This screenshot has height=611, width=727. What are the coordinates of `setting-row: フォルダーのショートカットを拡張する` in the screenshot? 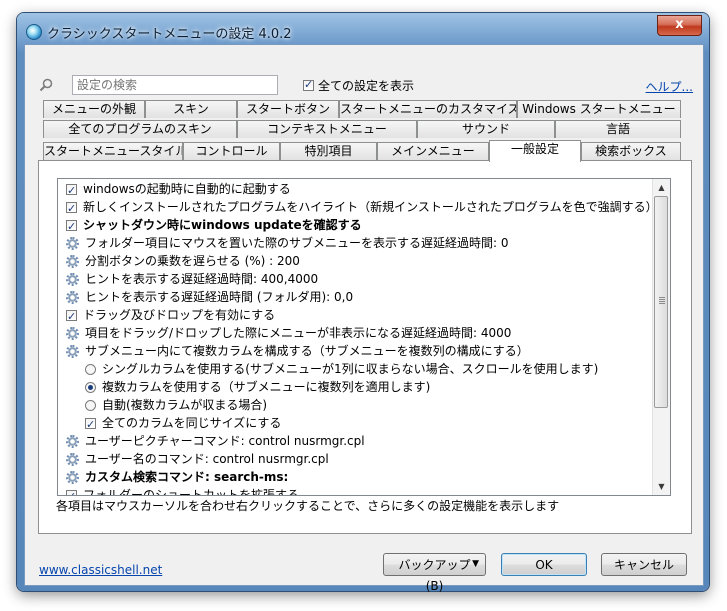 It's located at (183, 491).